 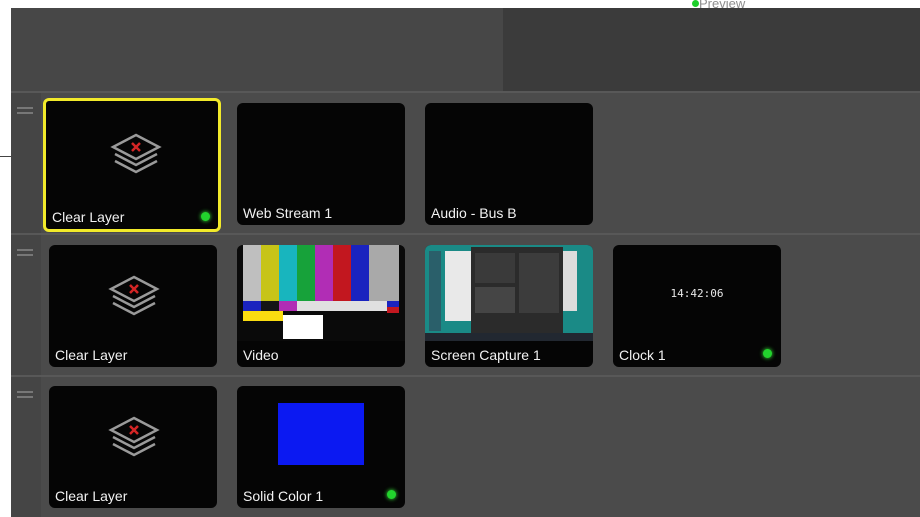 What do you see at coordinates (283, 496) in the screenshot?
I see `tile-label: Solid Color 1` at bounding box center [283, 496].